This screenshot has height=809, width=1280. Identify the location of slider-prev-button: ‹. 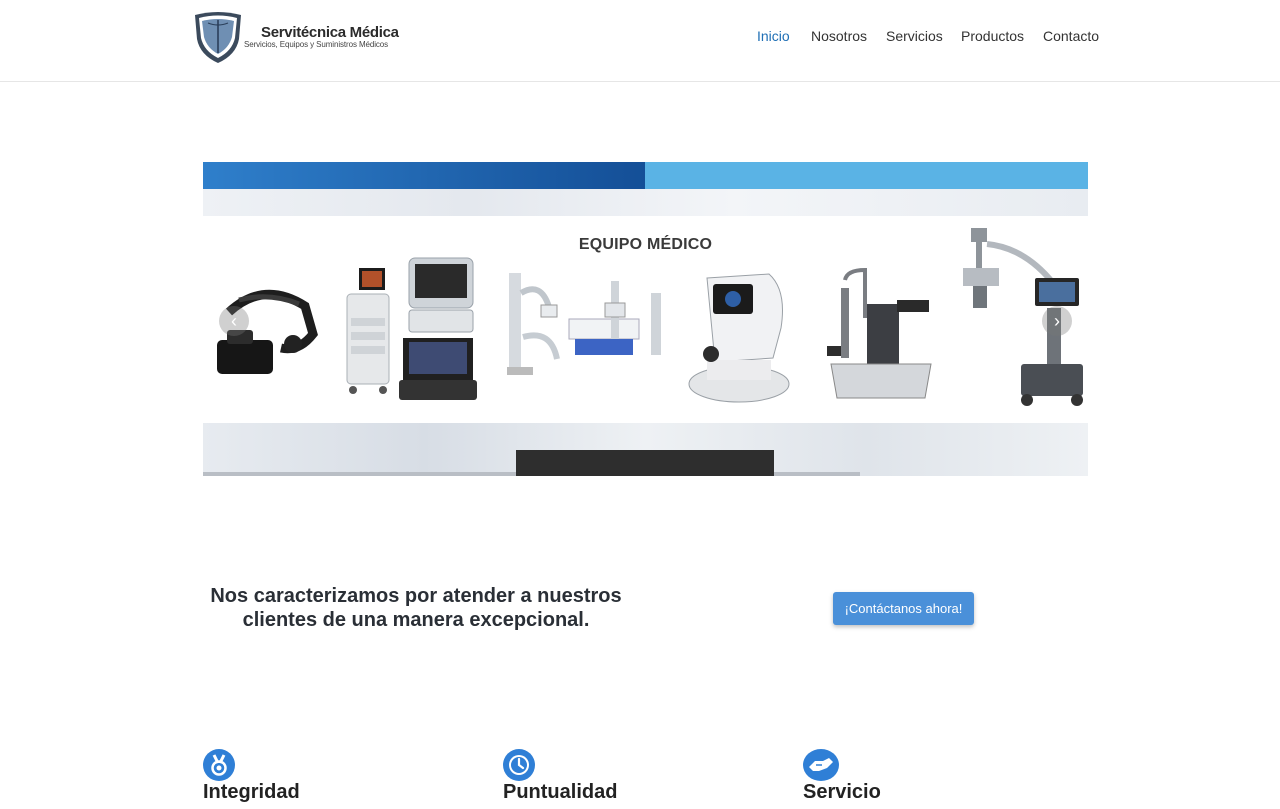
(234, 321).